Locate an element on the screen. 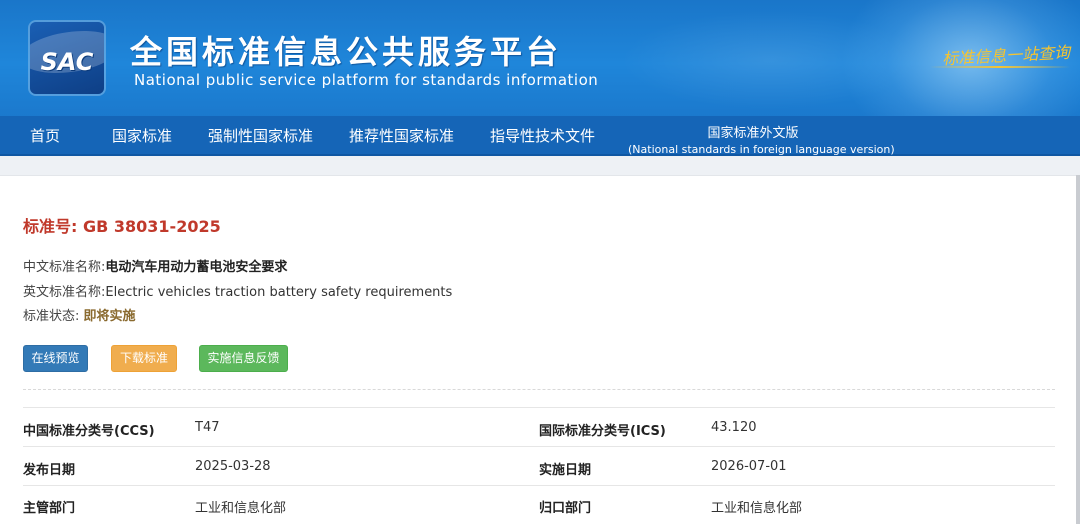 The image size is (1080, 524). cn-name-row: 中文标准名称:电动汽车用动力蓄电池安全要求 is located at coordinates (155, 265).